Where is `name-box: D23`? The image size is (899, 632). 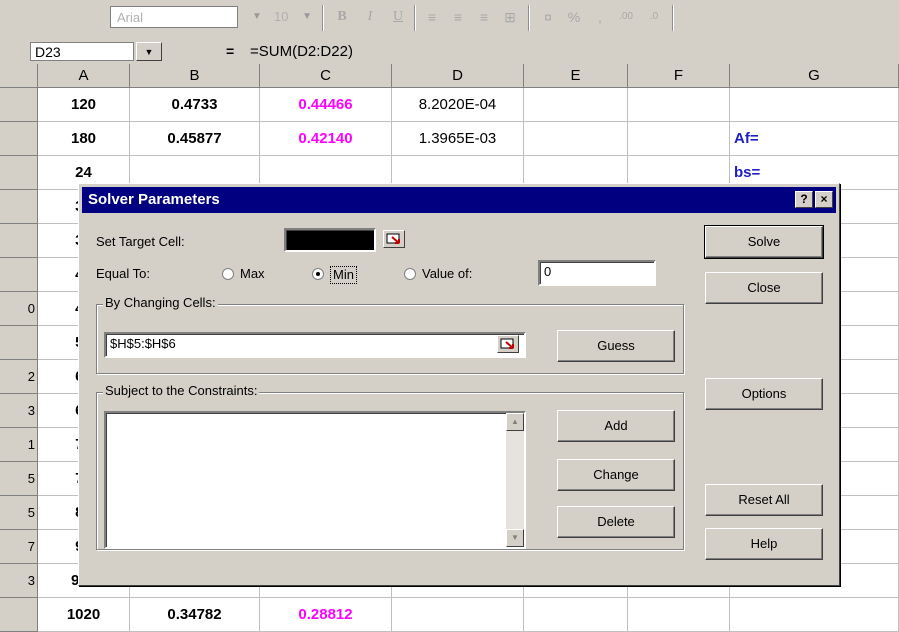
name-box: D23 is located at coordinates (82, 51).